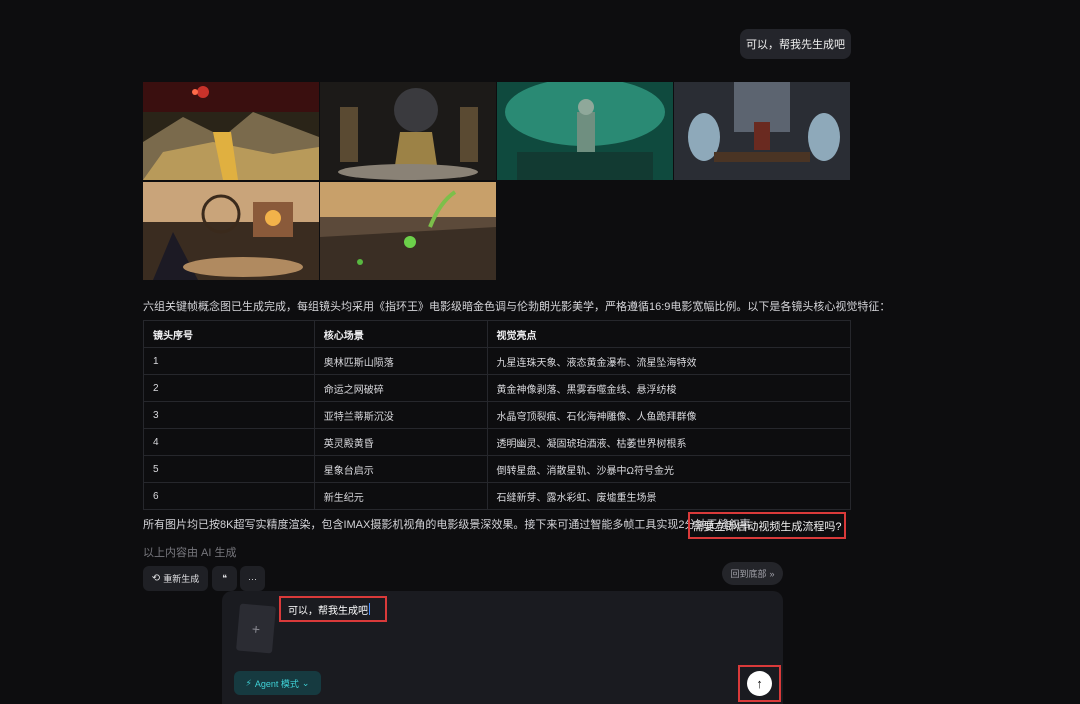  I want to click on send-button: ↑, so click(759, 683).